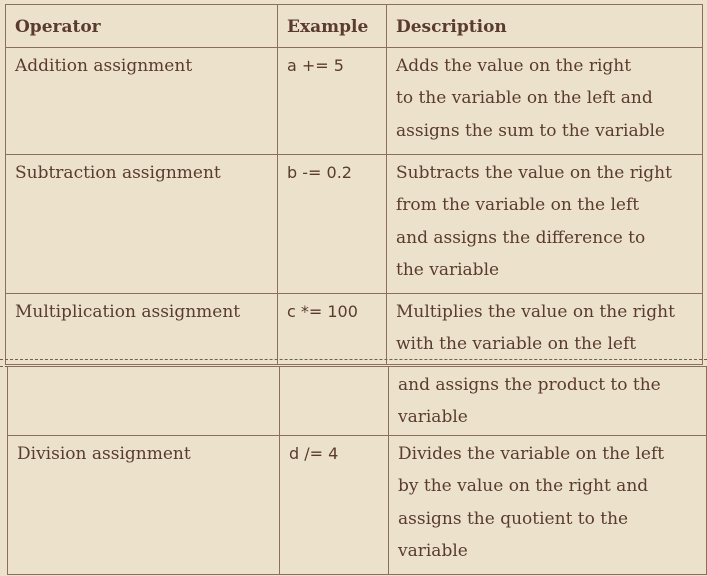 The height and width of the screenshot is (576, 707). What do you see at coordinates (535, 312) in the screenshot?
I see `description-line: Multiplies the value on the right` at bounding box center [535, 312].